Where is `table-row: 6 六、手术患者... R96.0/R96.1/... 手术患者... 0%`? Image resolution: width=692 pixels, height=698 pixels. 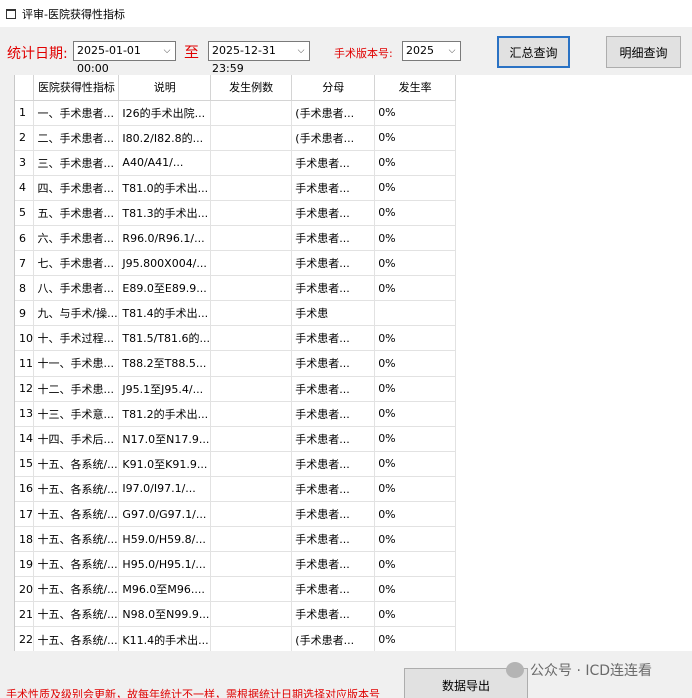 table-row: 6 六、手术患者... R96.0/R96.1/... 手术患者... 0% is located at coordinates (235, 238).